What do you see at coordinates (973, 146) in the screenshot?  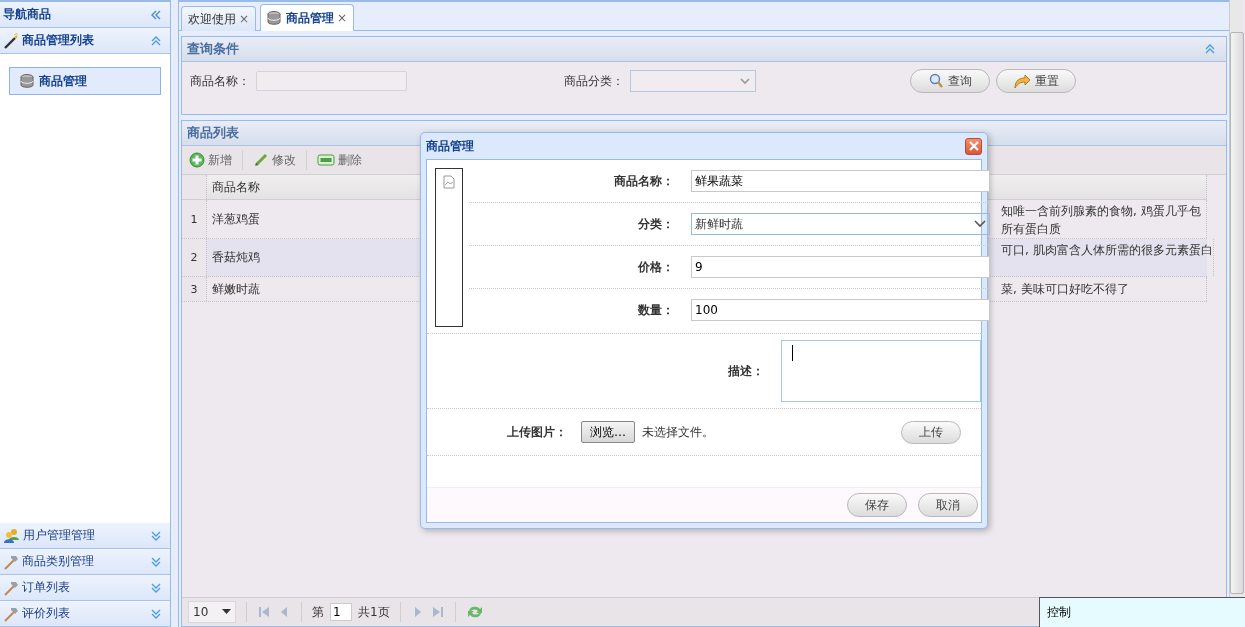 I see `close-button` at bounding box center [973, 146].